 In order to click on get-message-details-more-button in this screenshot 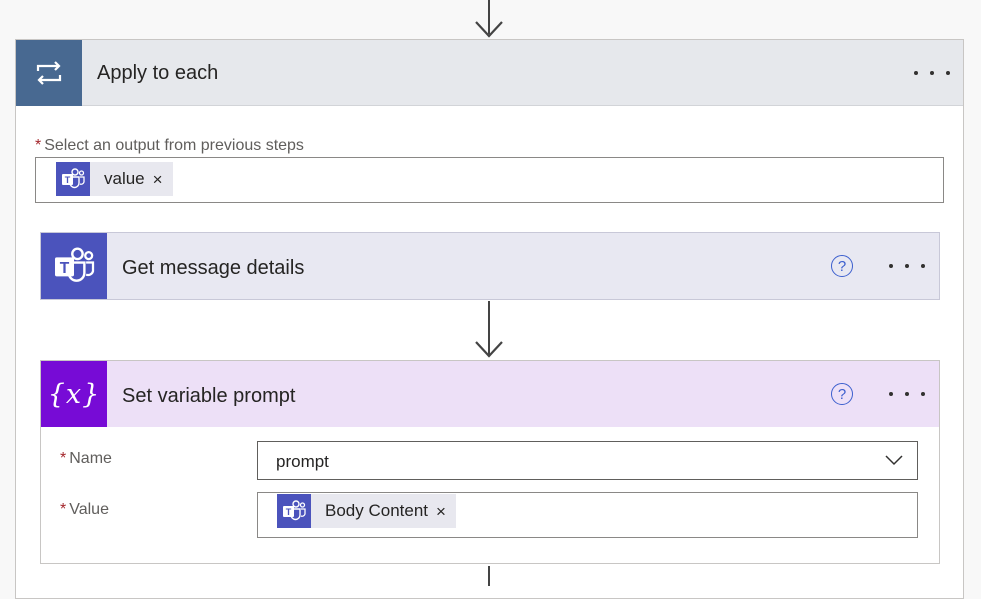, I will do `click(907, 266)`.